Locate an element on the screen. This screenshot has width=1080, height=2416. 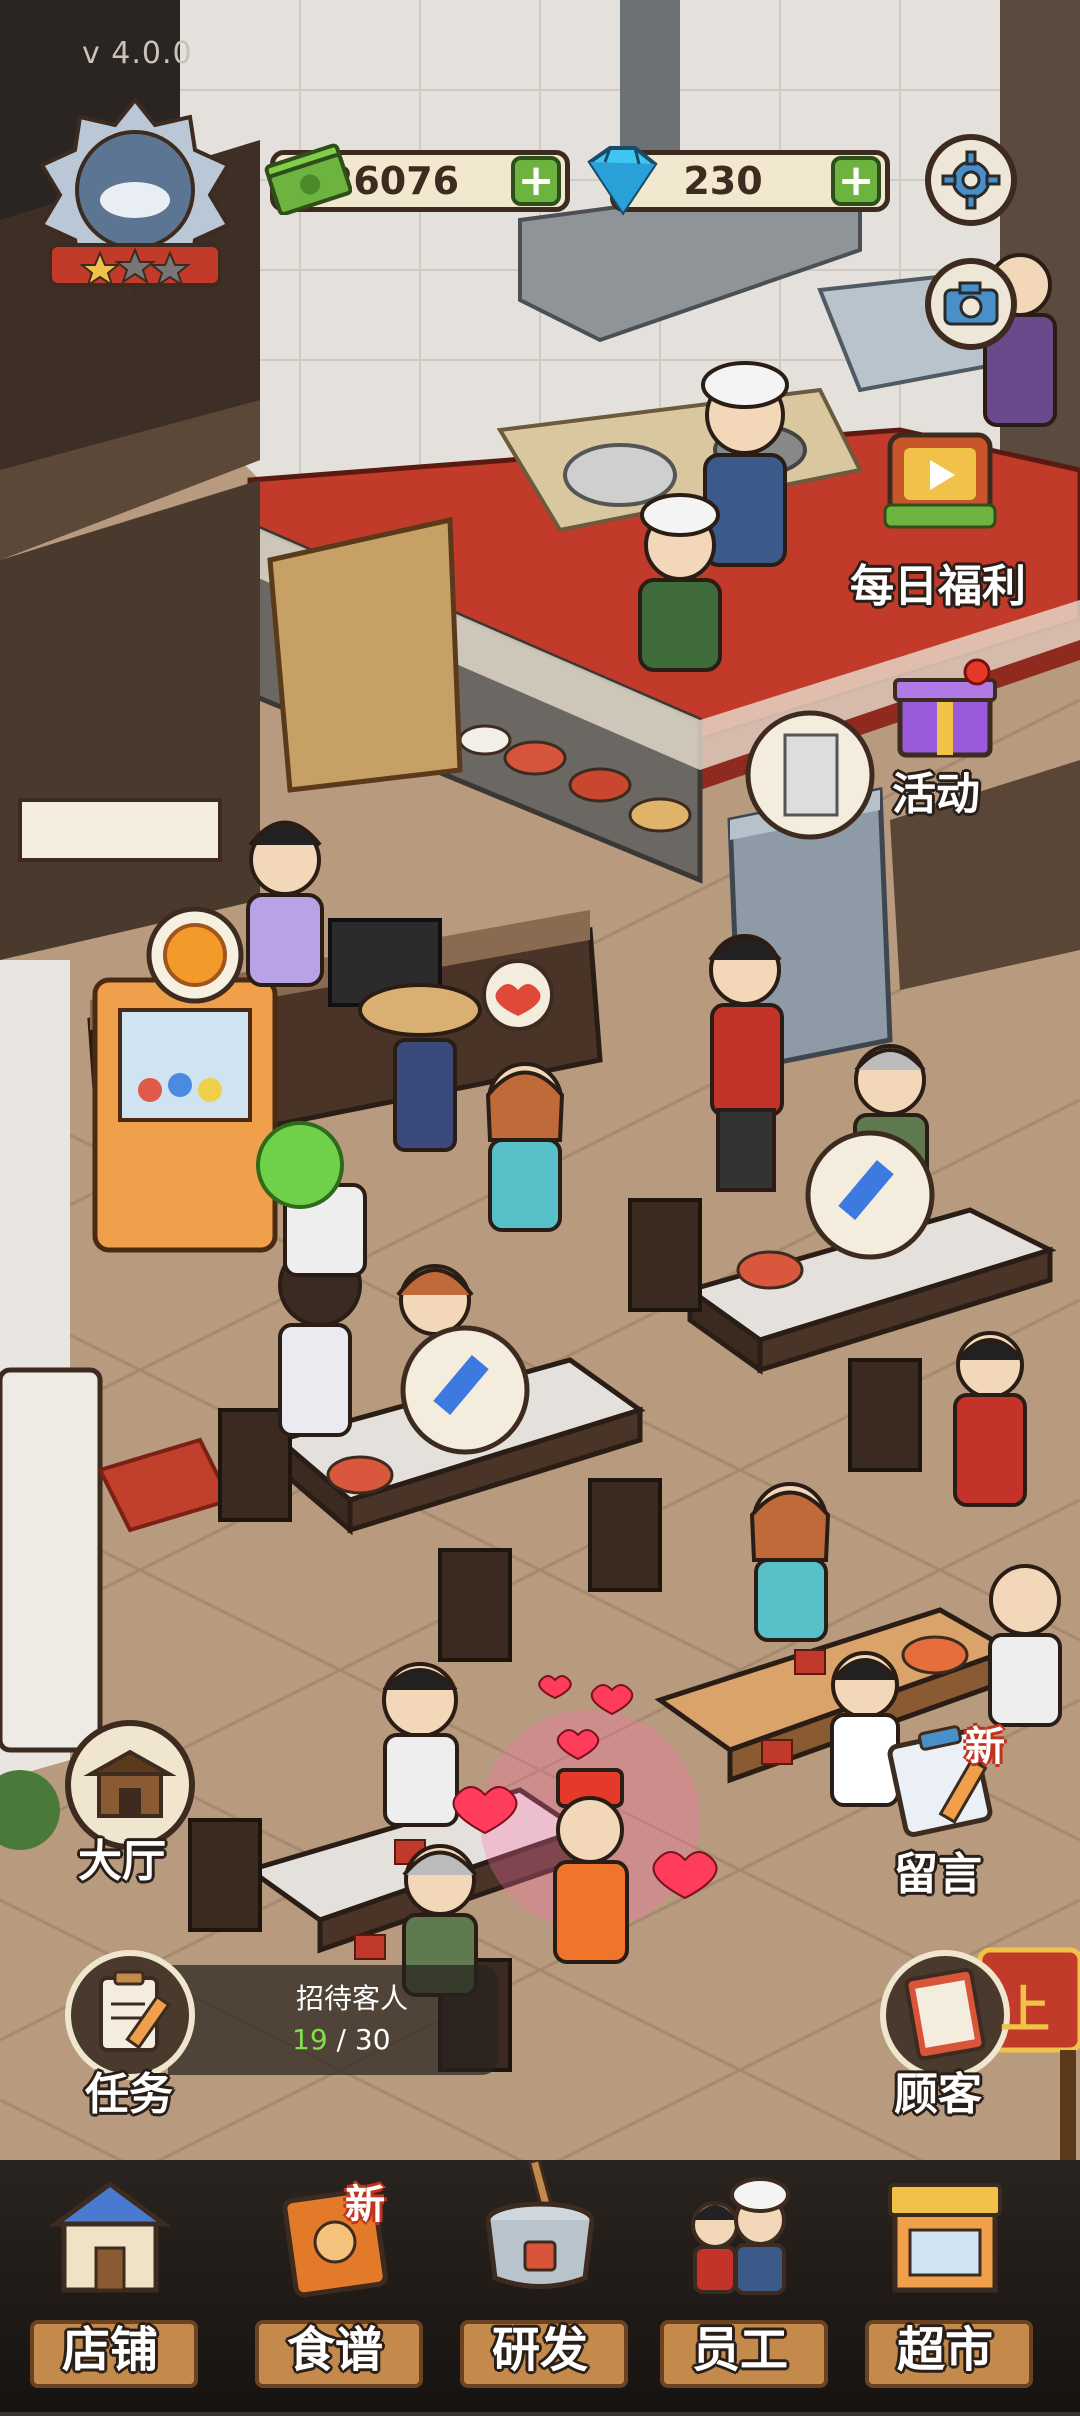
task-progress-current: 19 is located at coordinates (310, 2039).